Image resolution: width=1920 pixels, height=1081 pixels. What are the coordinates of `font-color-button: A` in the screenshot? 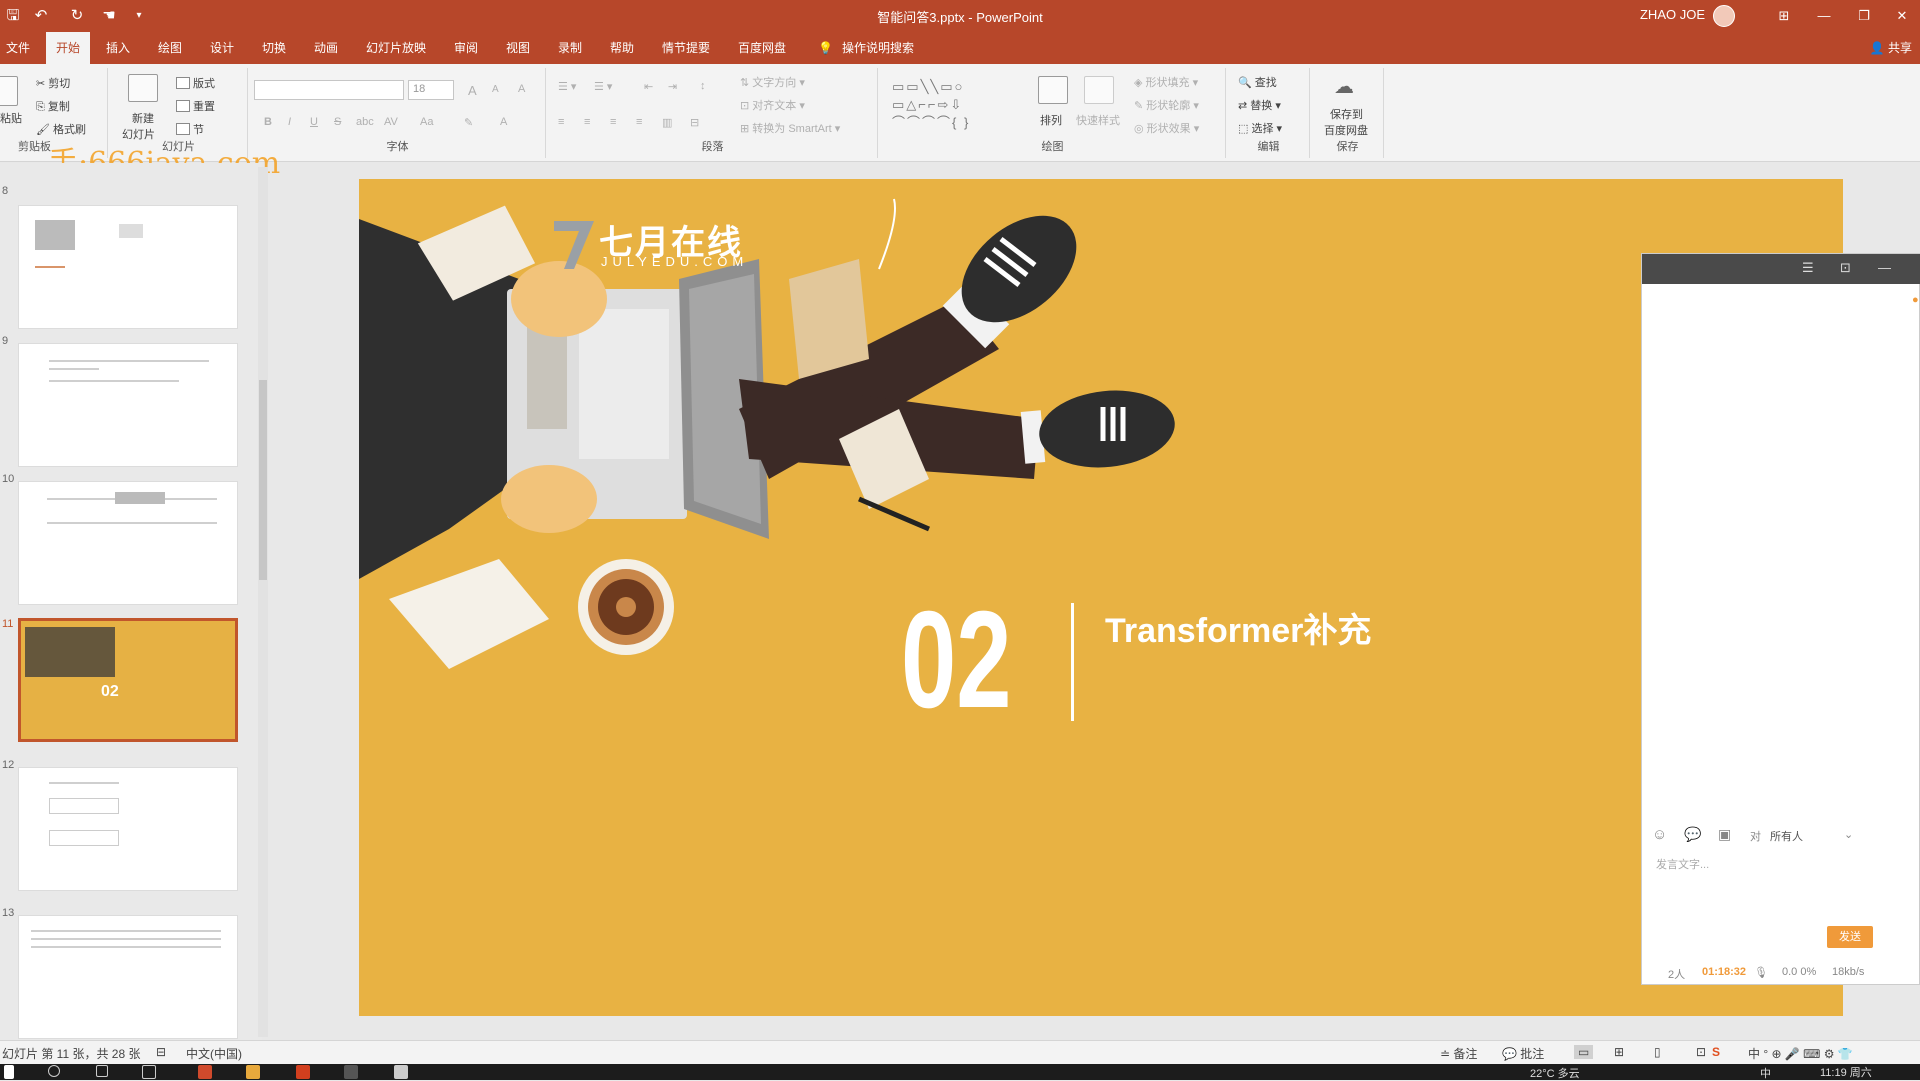 It's located at (503, 122).